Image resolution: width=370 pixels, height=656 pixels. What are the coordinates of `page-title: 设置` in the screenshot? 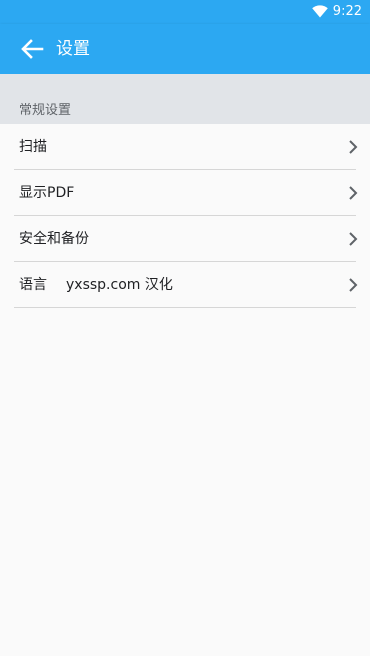 It's located at (73, 49).